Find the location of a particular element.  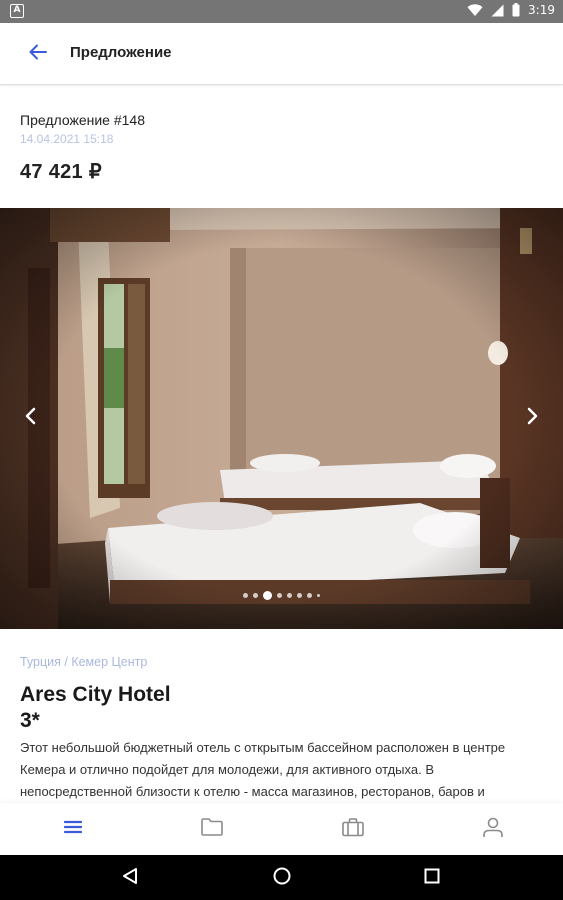

menu-icon is located at coordinates (73, 829).